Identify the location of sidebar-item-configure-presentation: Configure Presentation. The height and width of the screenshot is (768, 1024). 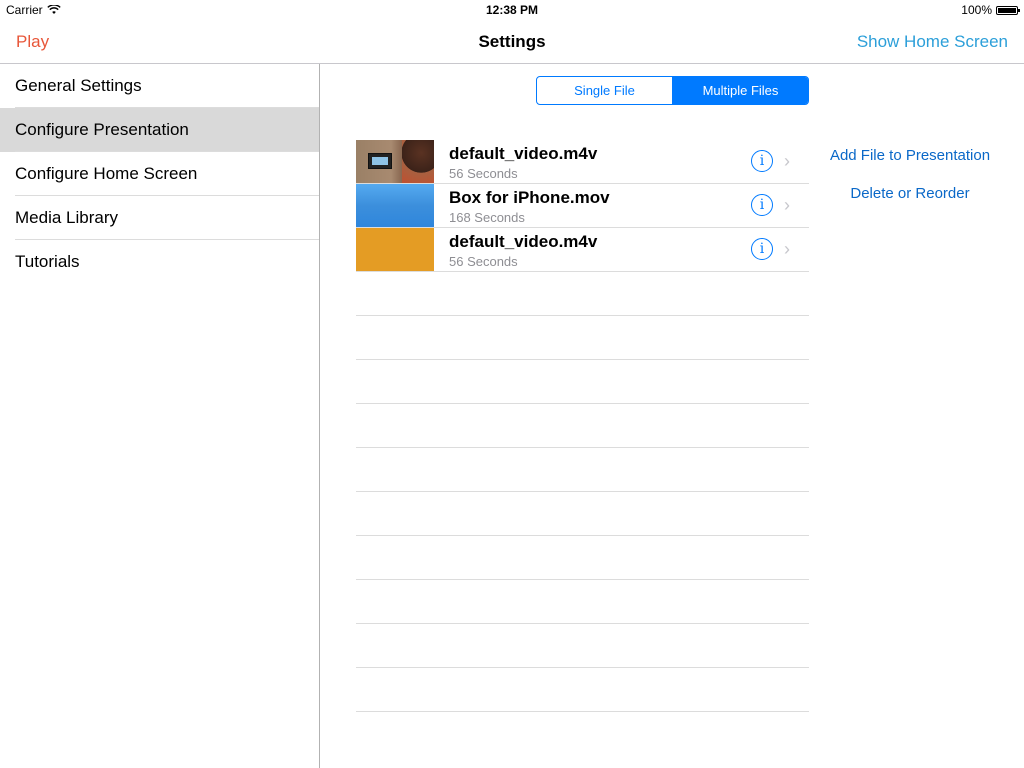
(159, 130).